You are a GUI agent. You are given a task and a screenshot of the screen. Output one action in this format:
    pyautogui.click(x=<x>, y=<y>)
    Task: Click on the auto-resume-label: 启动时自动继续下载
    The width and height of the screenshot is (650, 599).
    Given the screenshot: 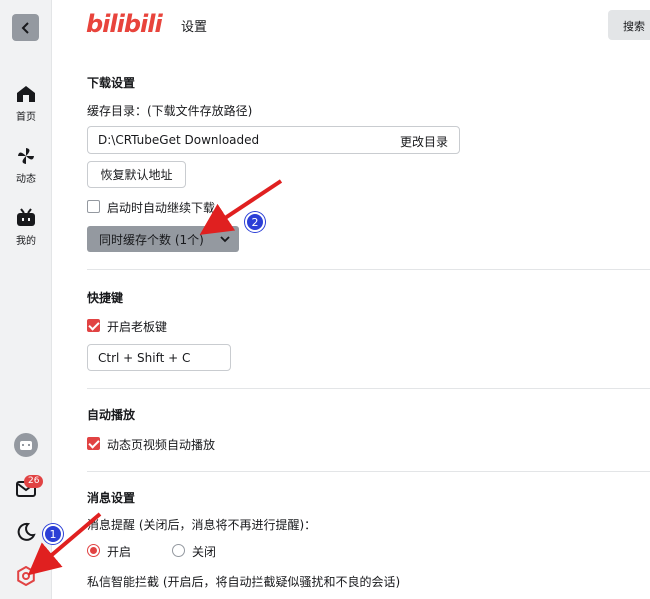 What is the action you would take?
    pyautogui.click(x=161, y=208)
    